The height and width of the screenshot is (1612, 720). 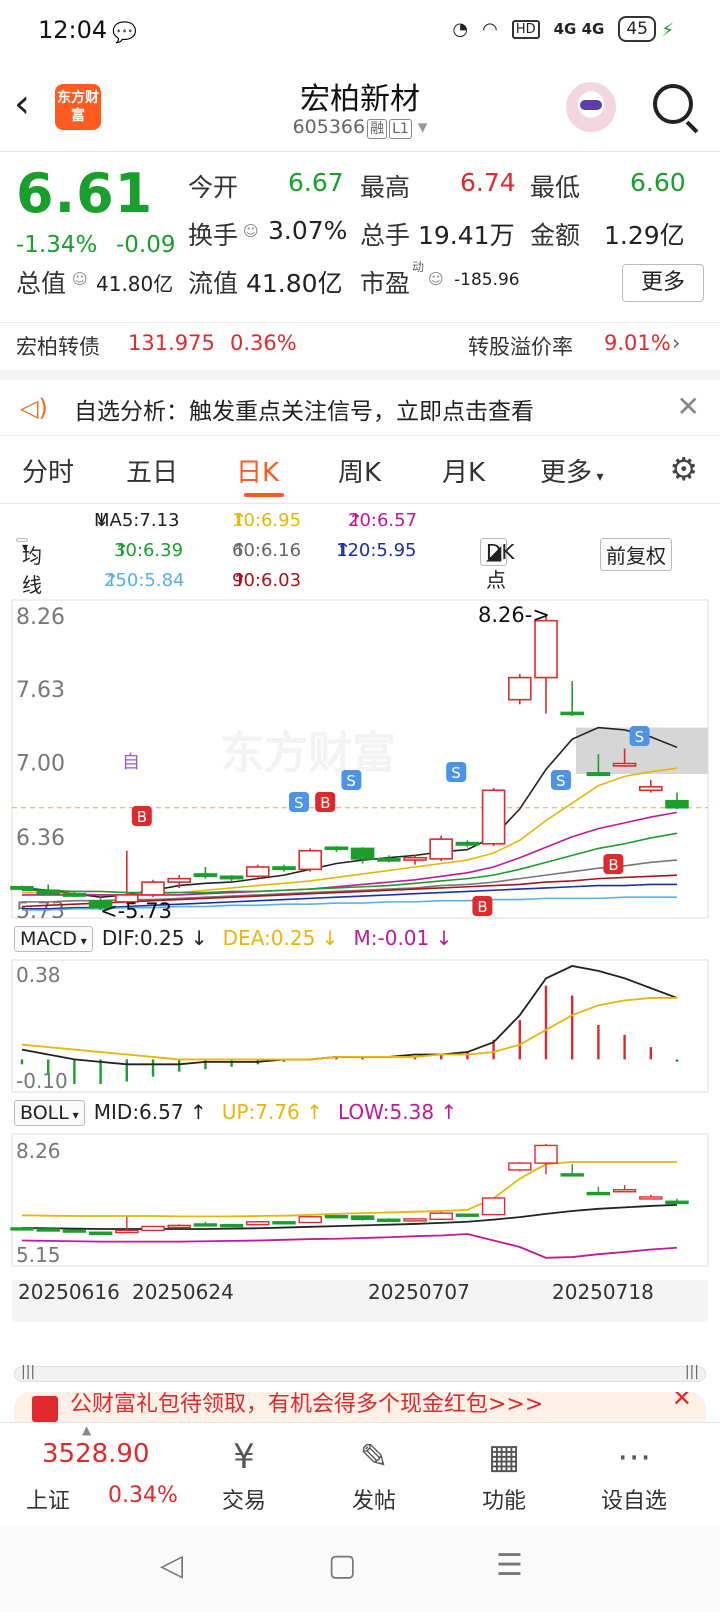 I want to click on grid-icon: ▦, so click(x=504, y=1457).